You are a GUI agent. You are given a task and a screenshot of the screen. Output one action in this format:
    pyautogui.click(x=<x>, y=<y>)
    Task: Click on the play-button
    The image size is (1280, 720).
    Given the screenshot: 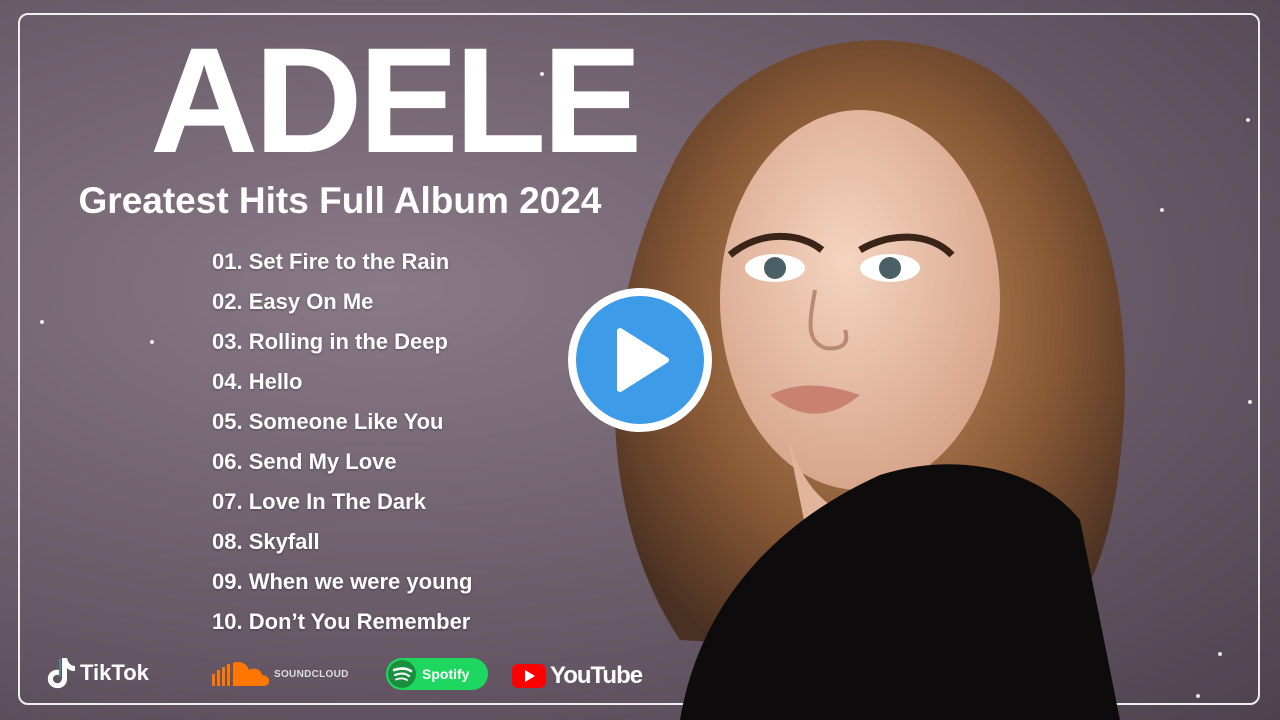 What is the action you would take?
    pyautogui.click(x=640, y=360)
    